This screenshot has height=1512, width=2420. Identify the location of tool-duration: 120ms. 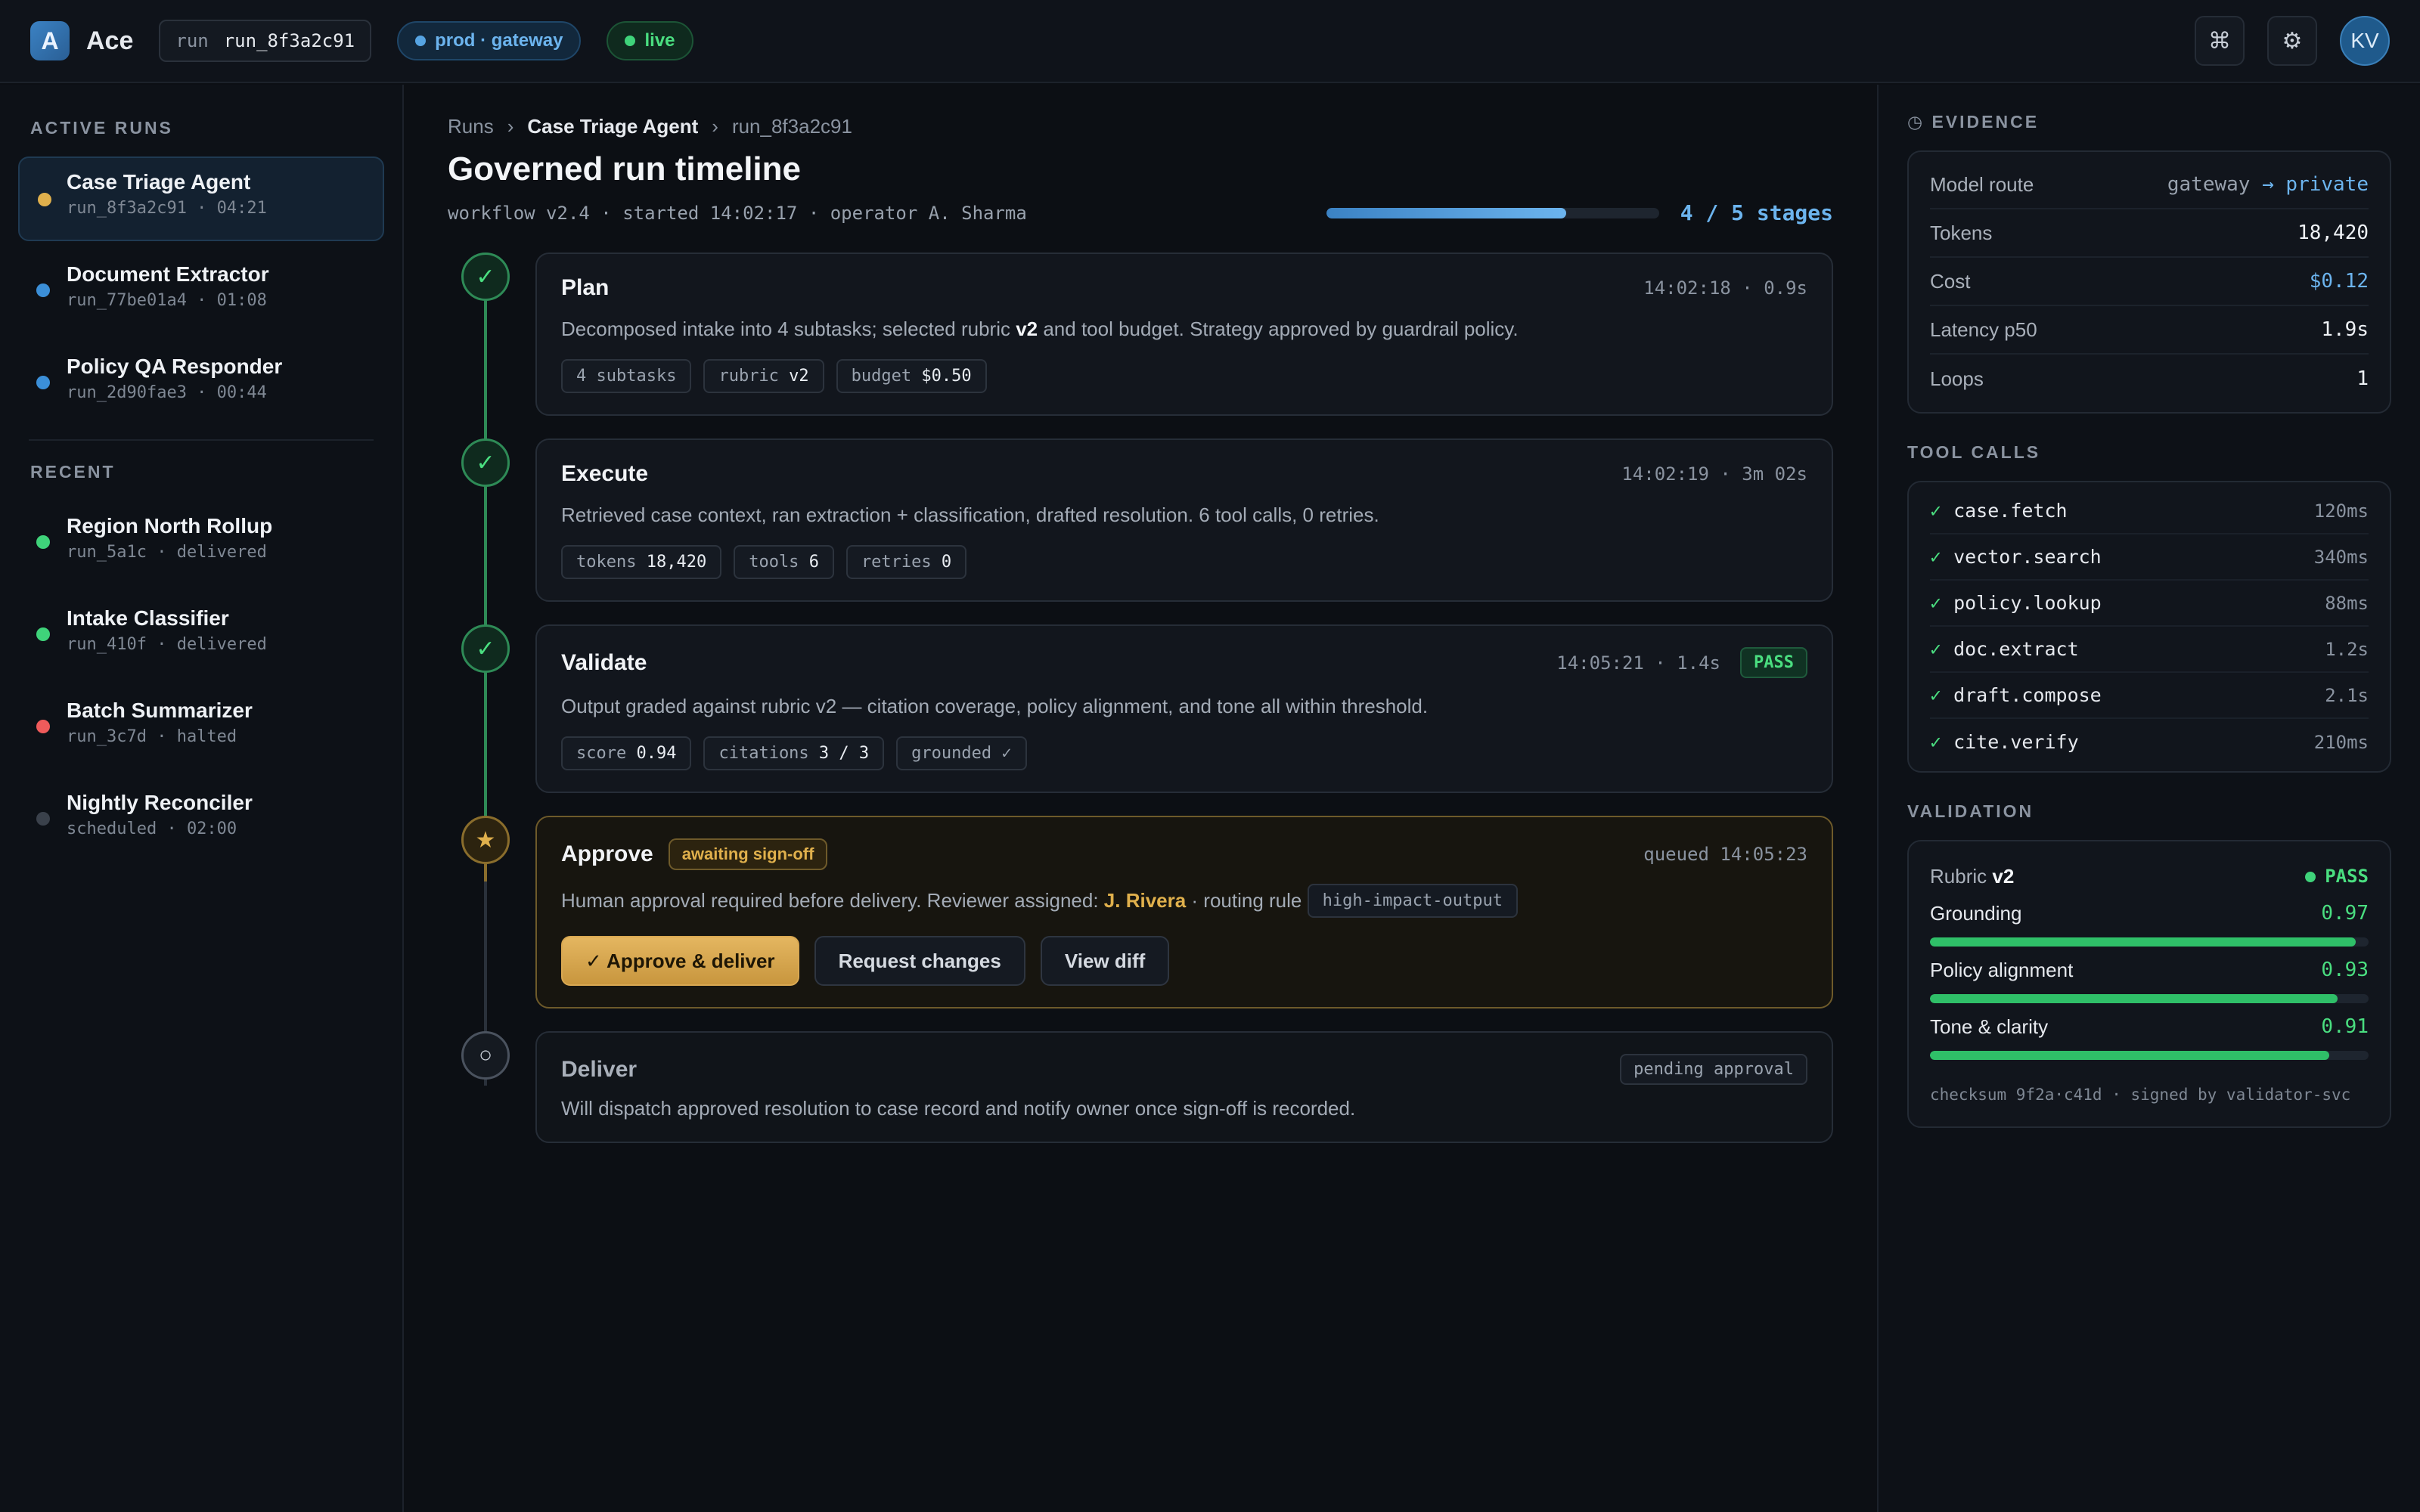
(2341, 511).